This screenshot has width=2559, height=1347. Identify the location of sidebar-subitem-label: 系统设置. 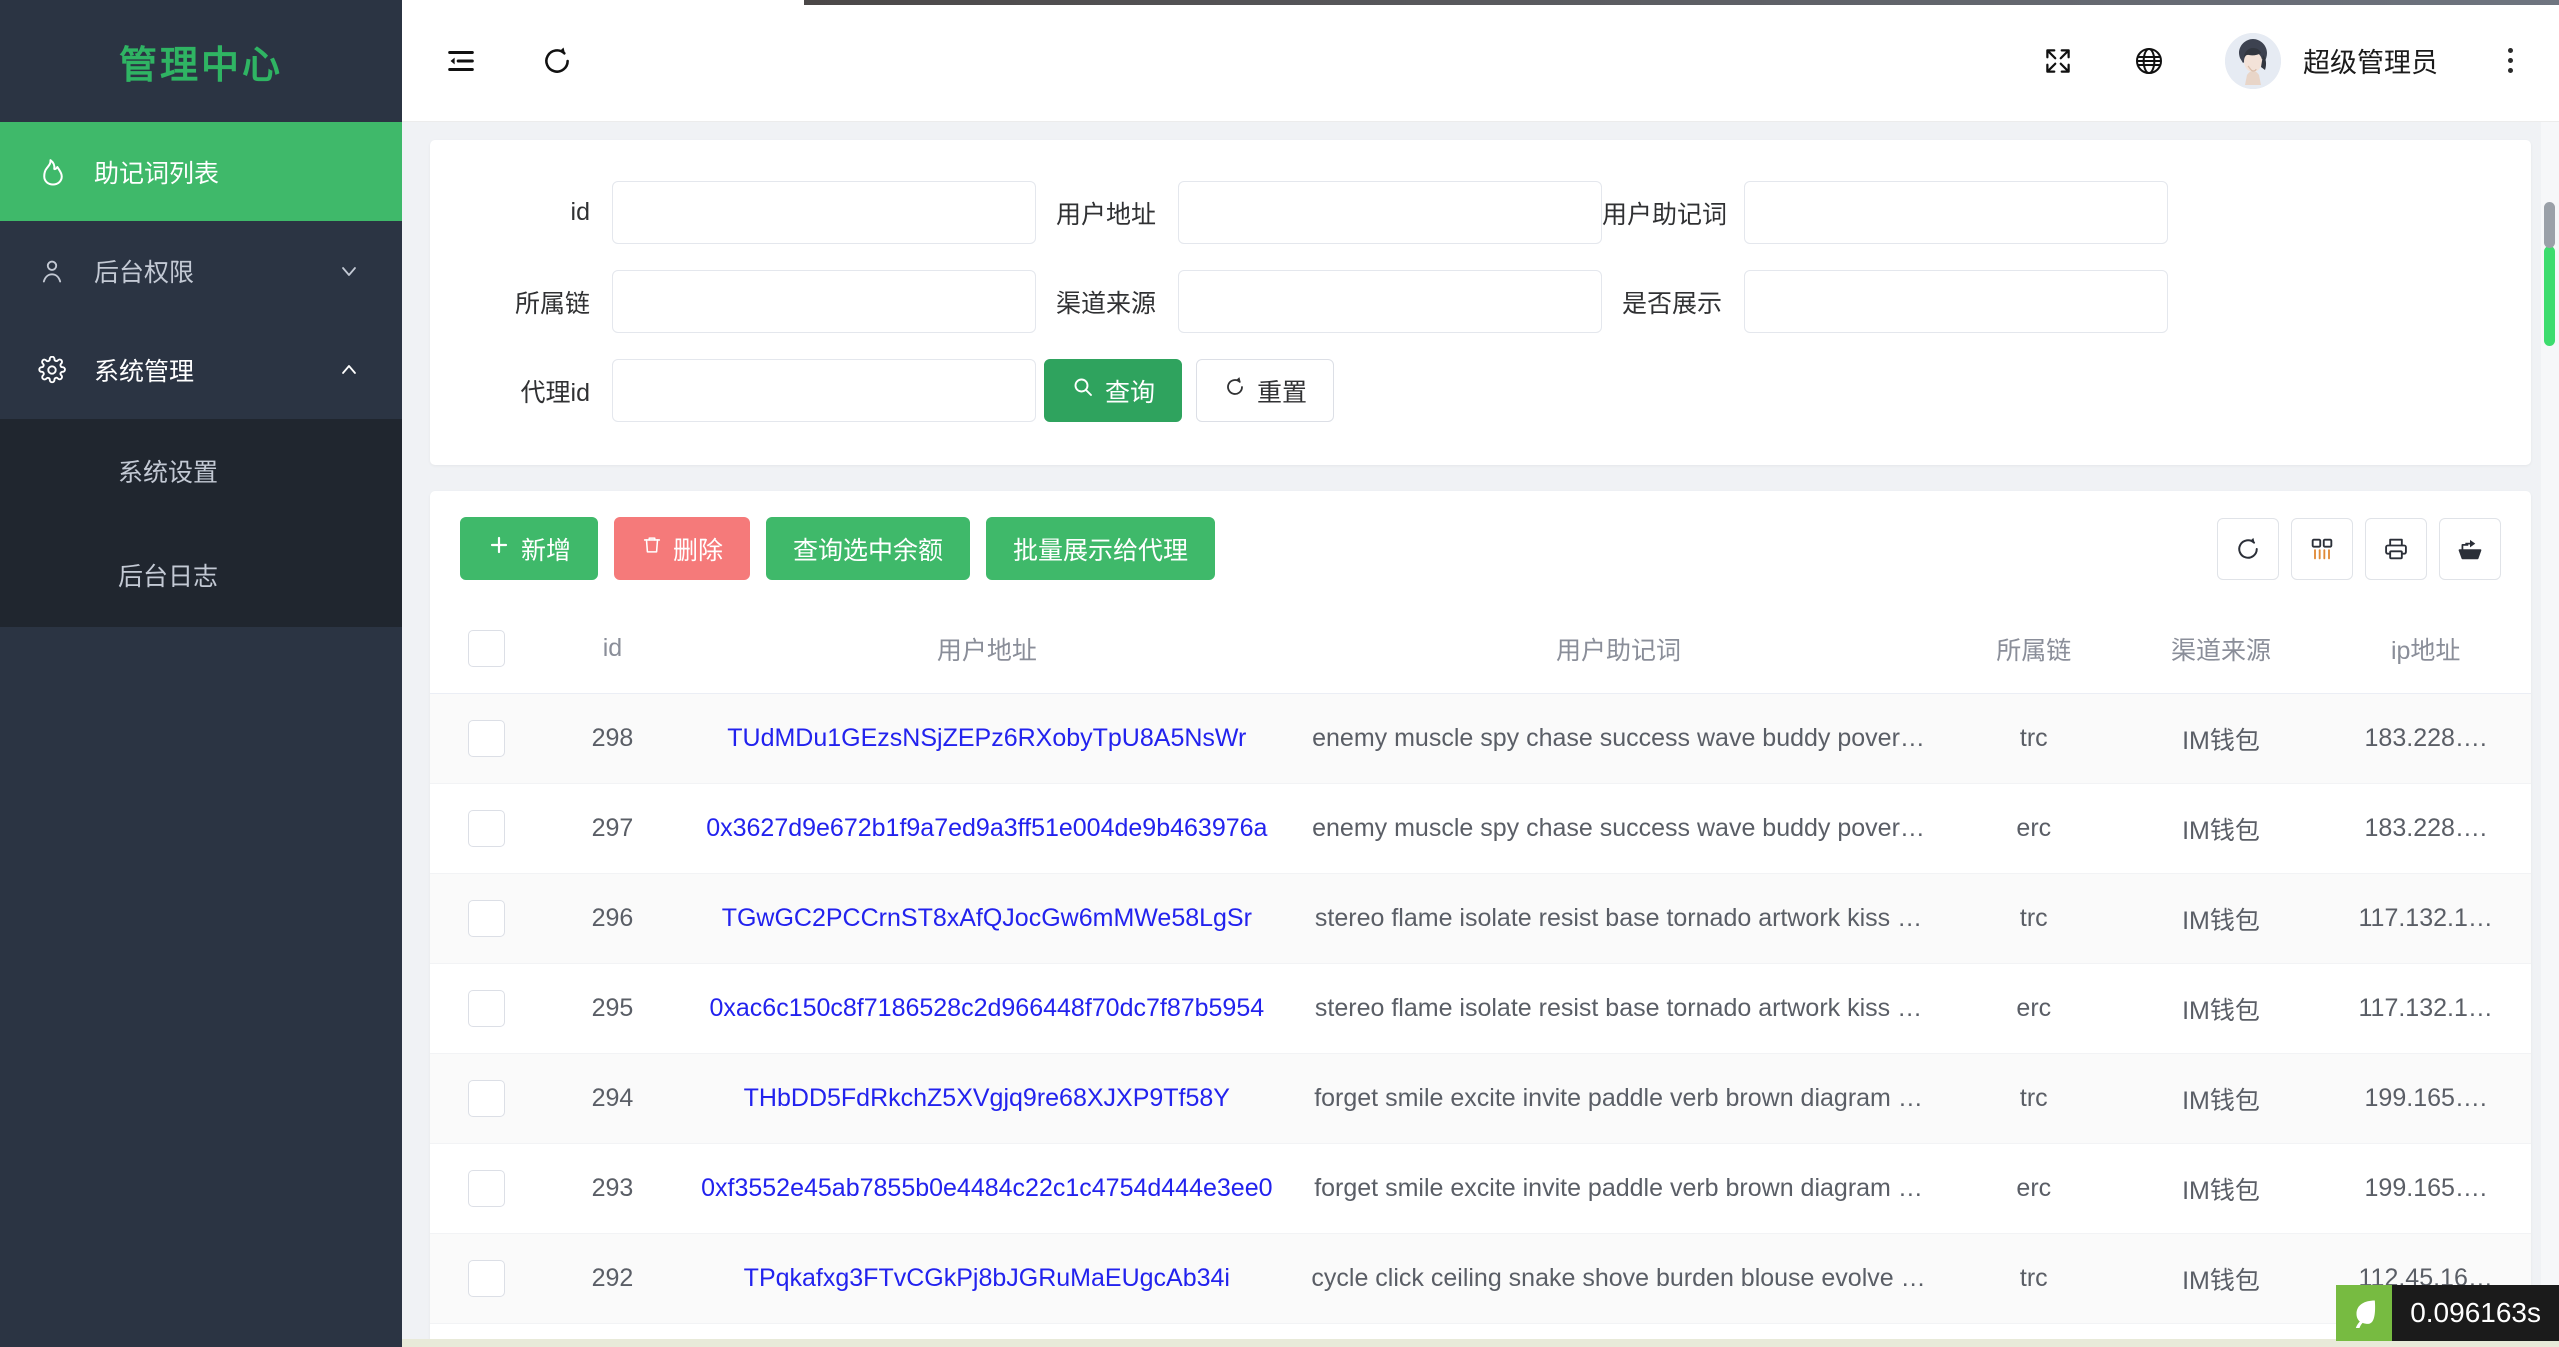
(168, 473).